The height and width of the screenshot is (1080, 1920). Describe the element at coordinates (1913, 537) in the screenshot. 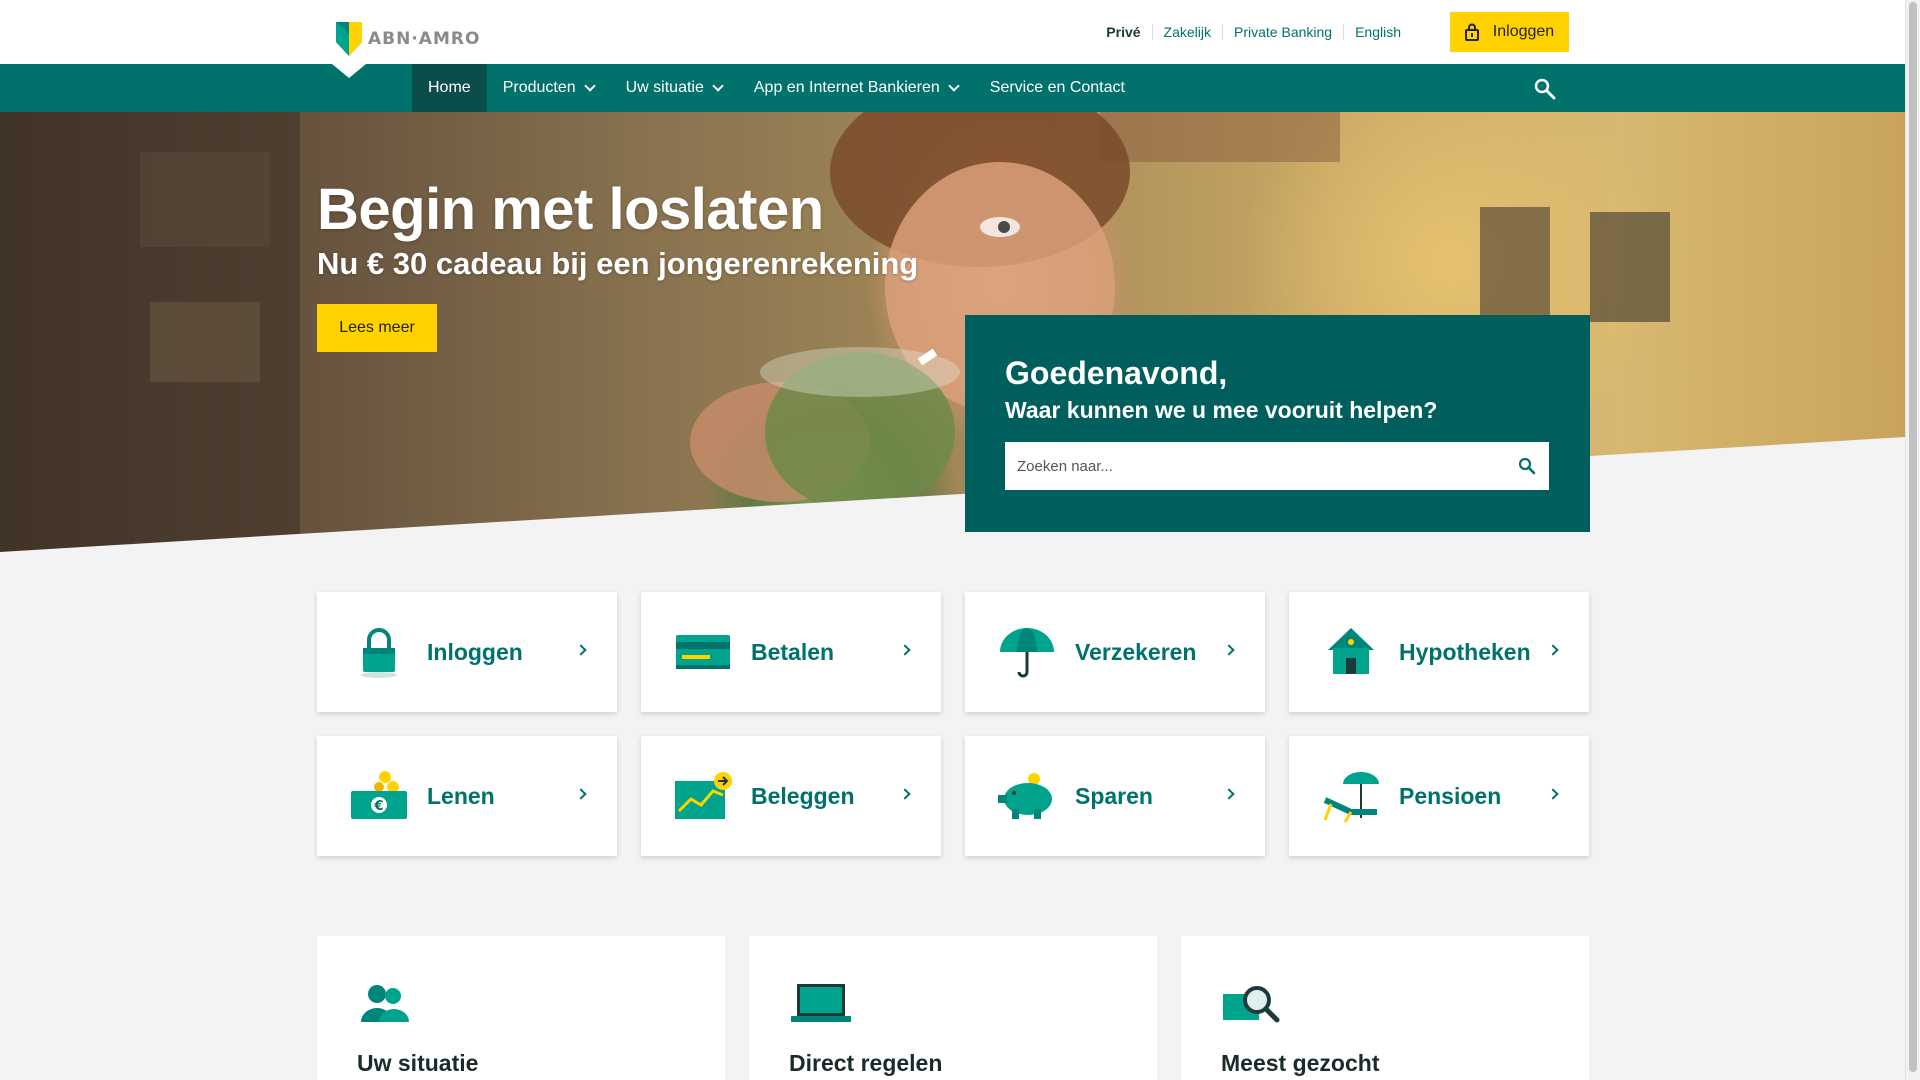

I see `scrollbar-thumb` at that location.